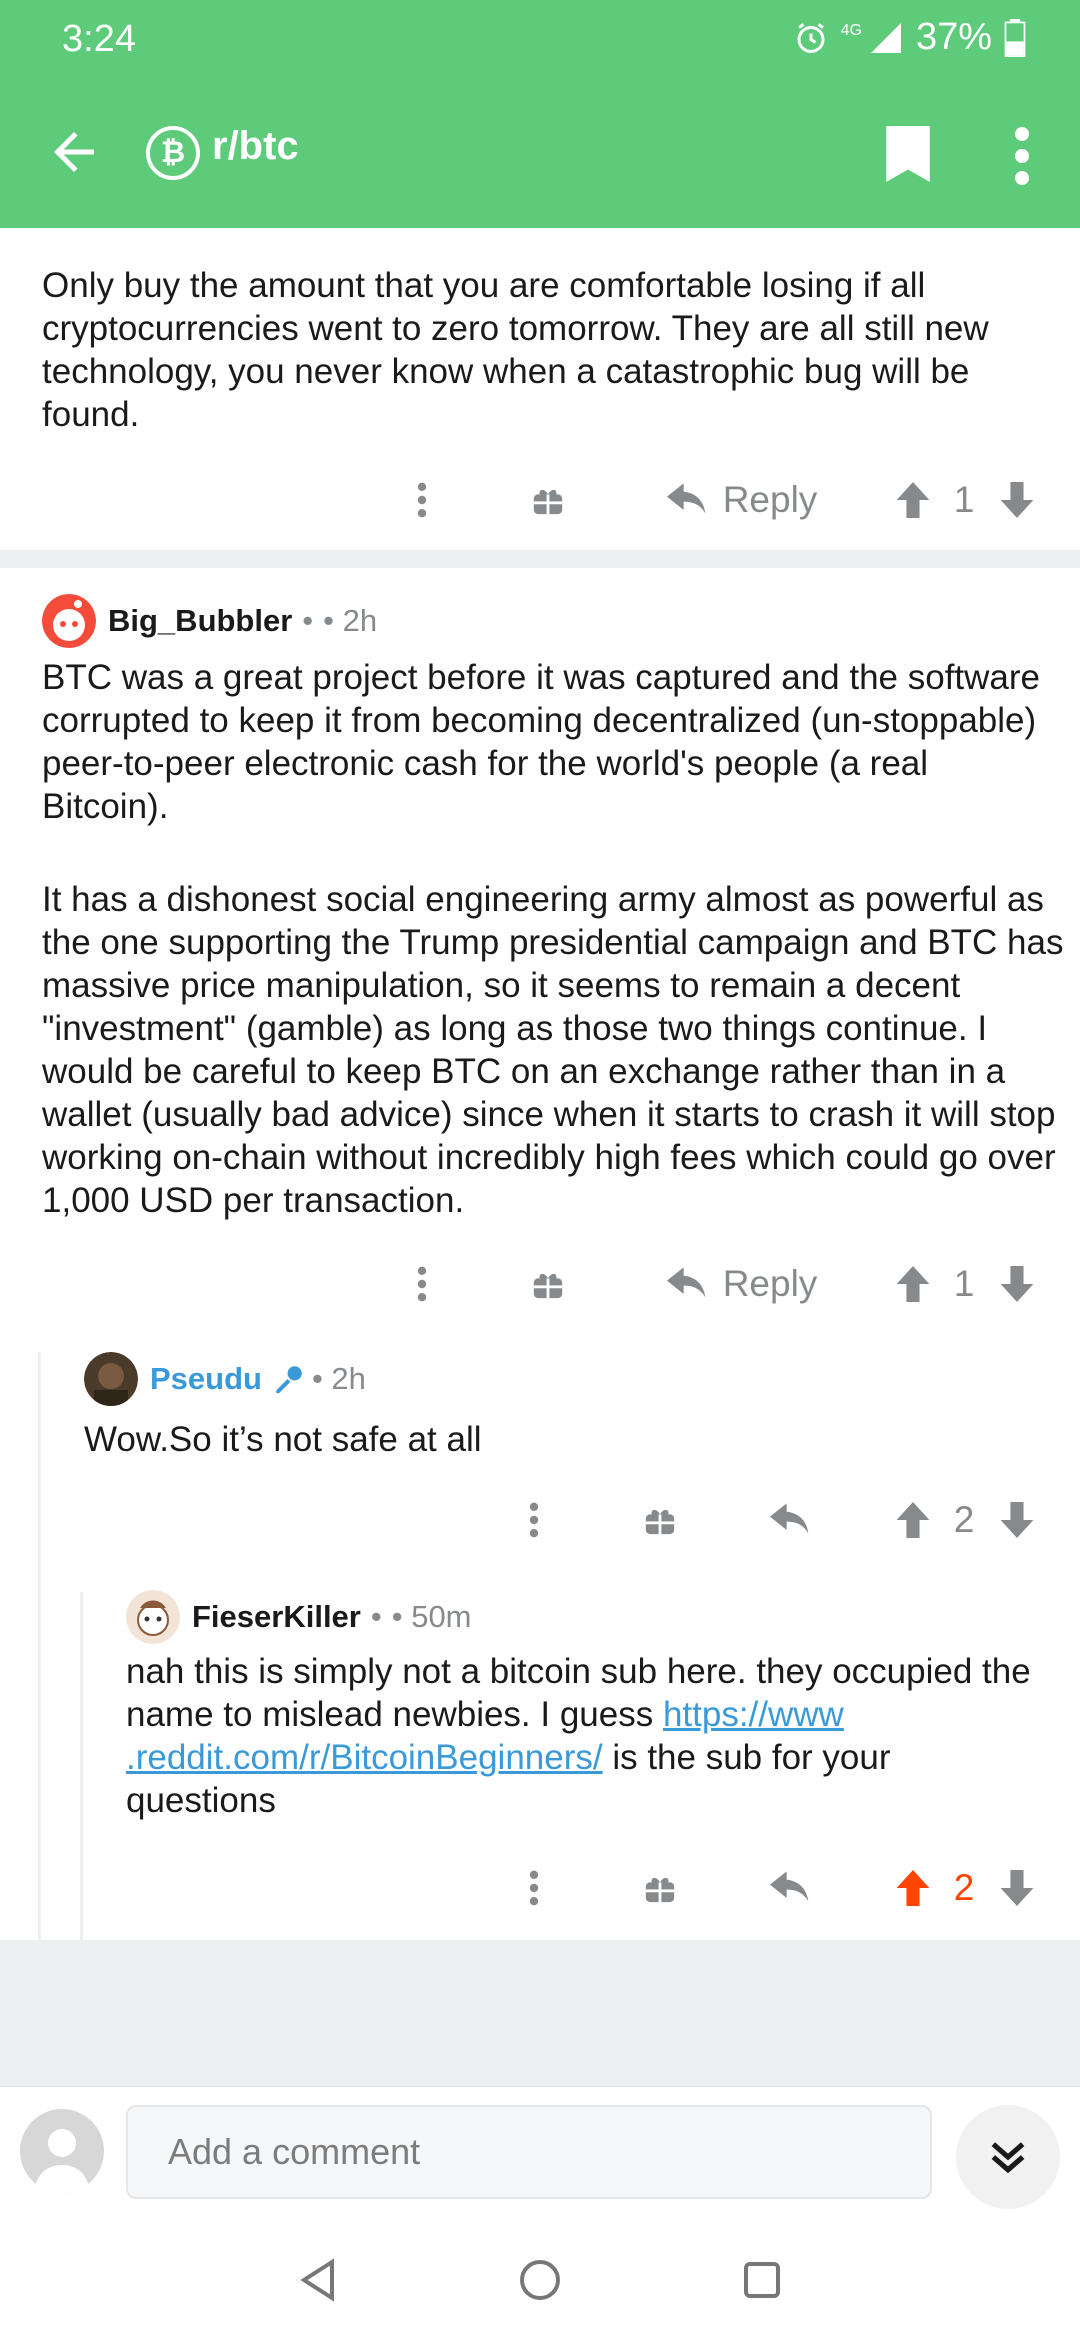  What do you see at coordinates (99, 39) in the screenshot?
I see `status-time: 3:24` at bounding box center [99, 39].